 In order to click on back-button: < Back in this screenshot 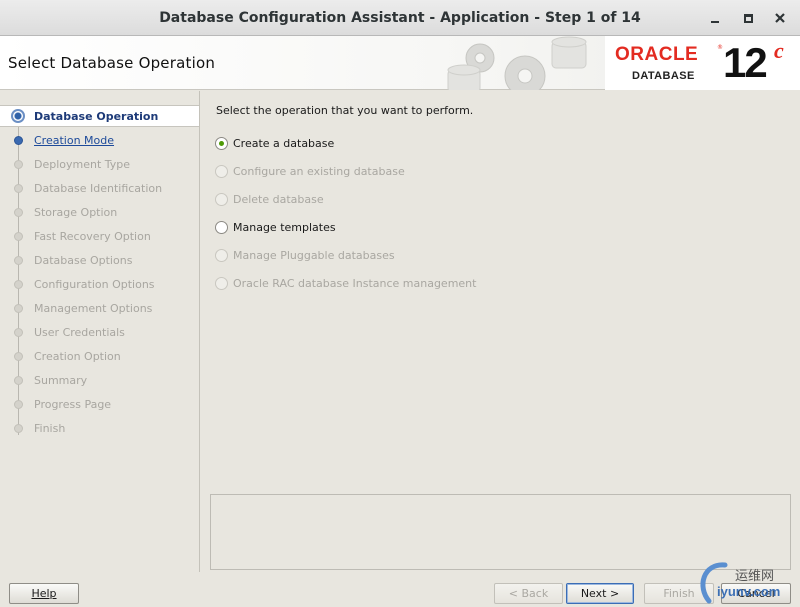, I will do `click(528, 593)`.